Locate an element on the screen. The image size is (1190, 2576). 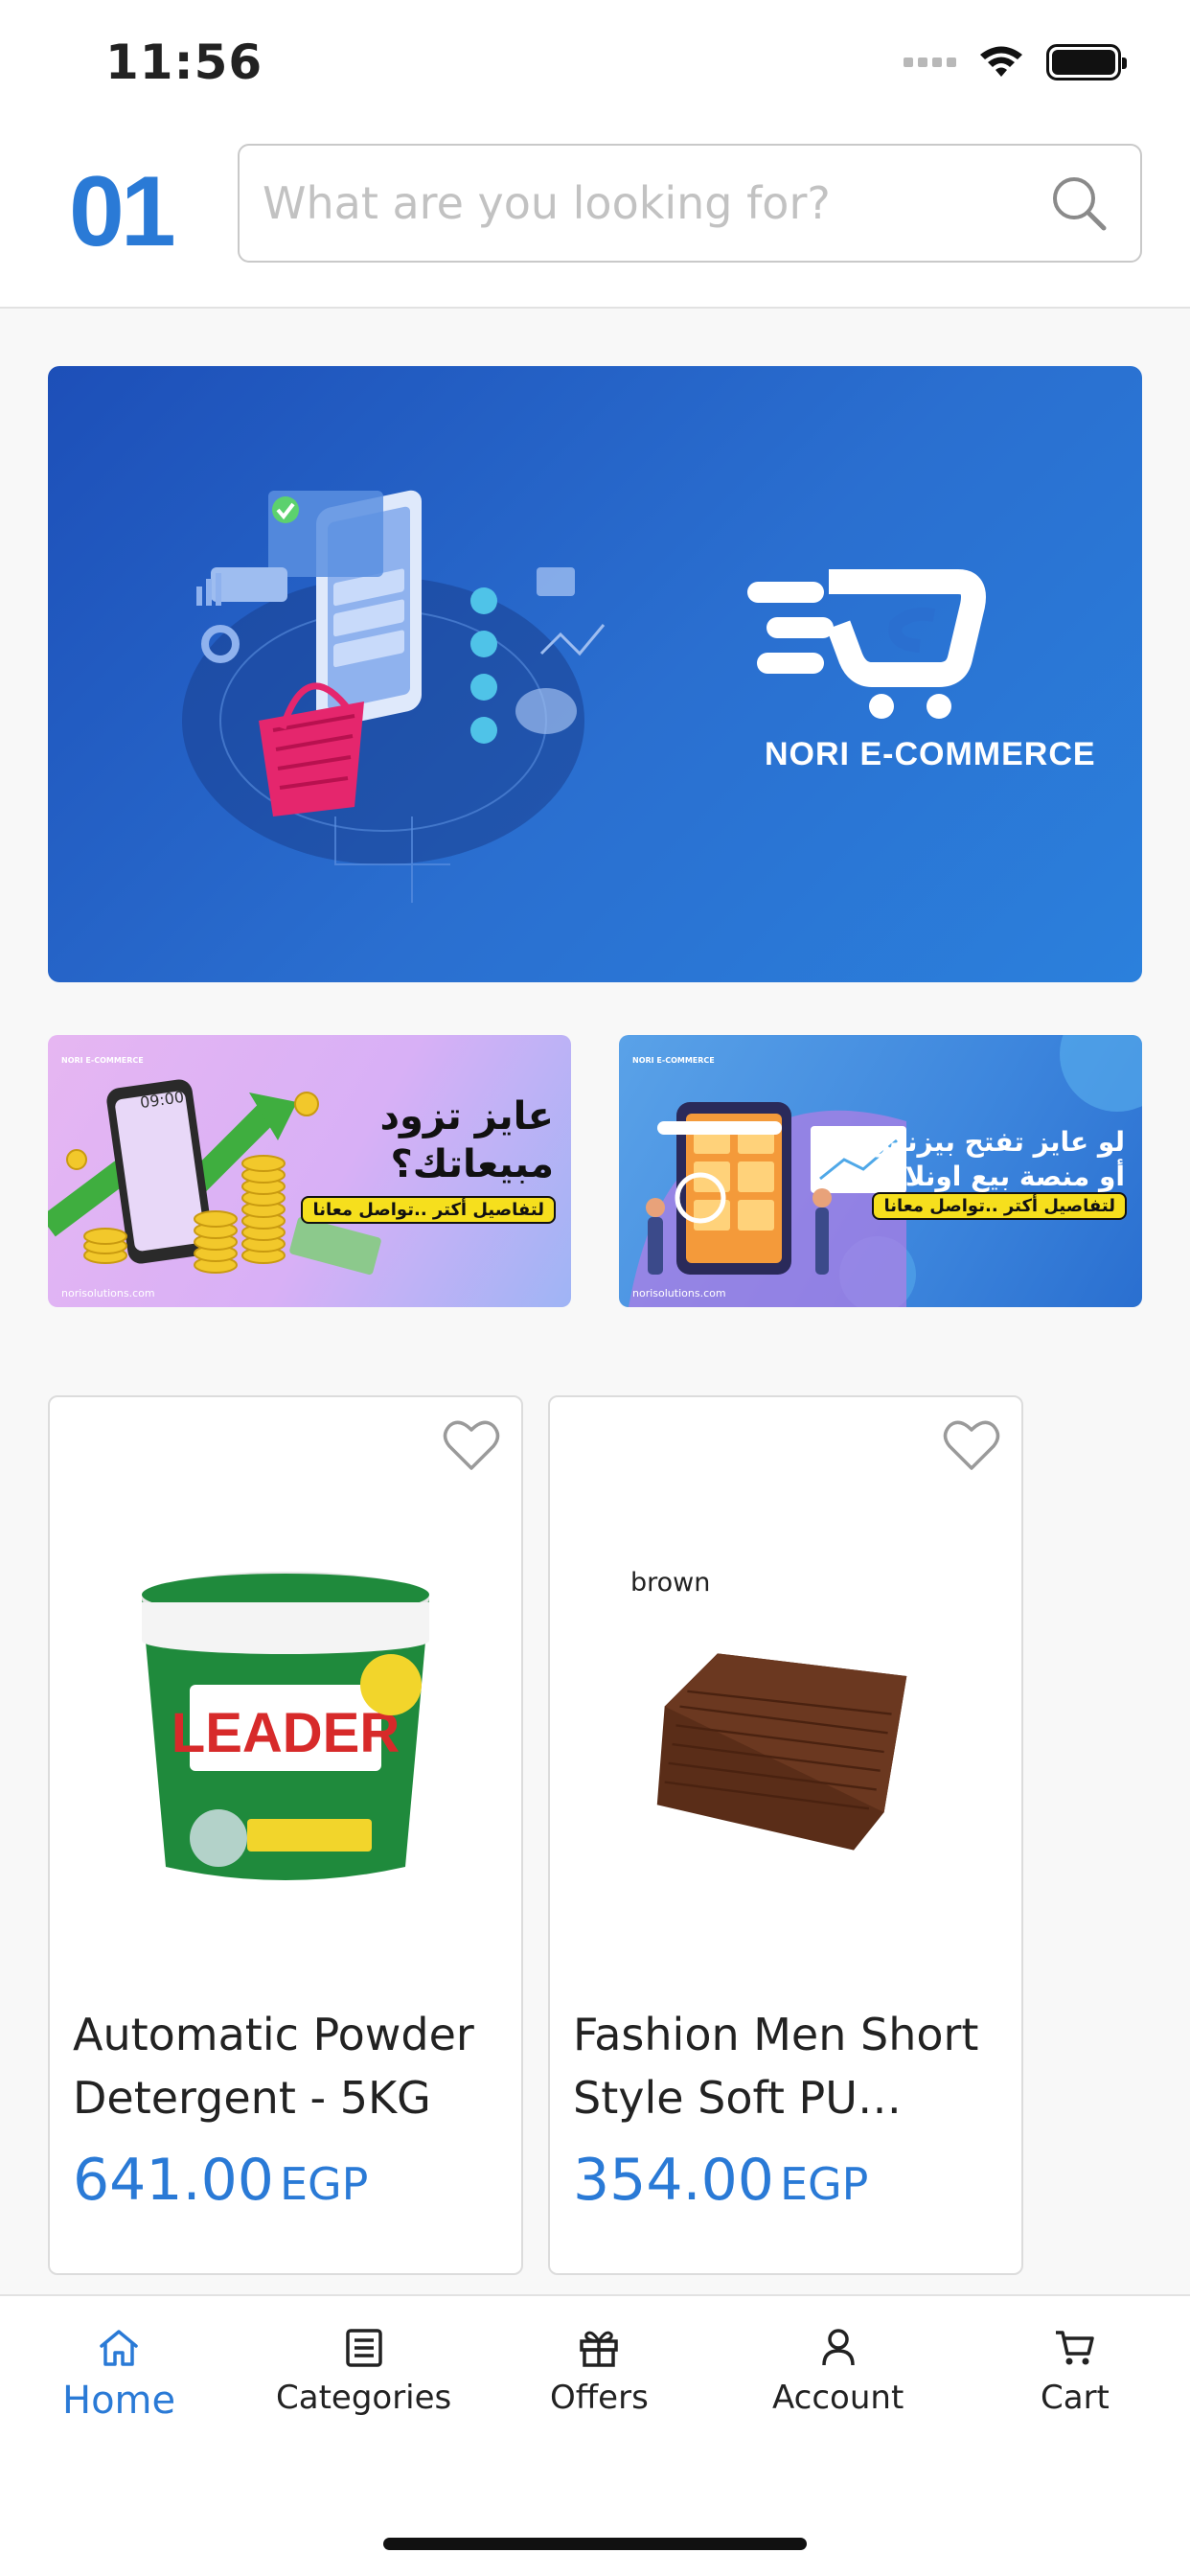
product-price: 641.00 EGP is located at coordinates (221, 2180).